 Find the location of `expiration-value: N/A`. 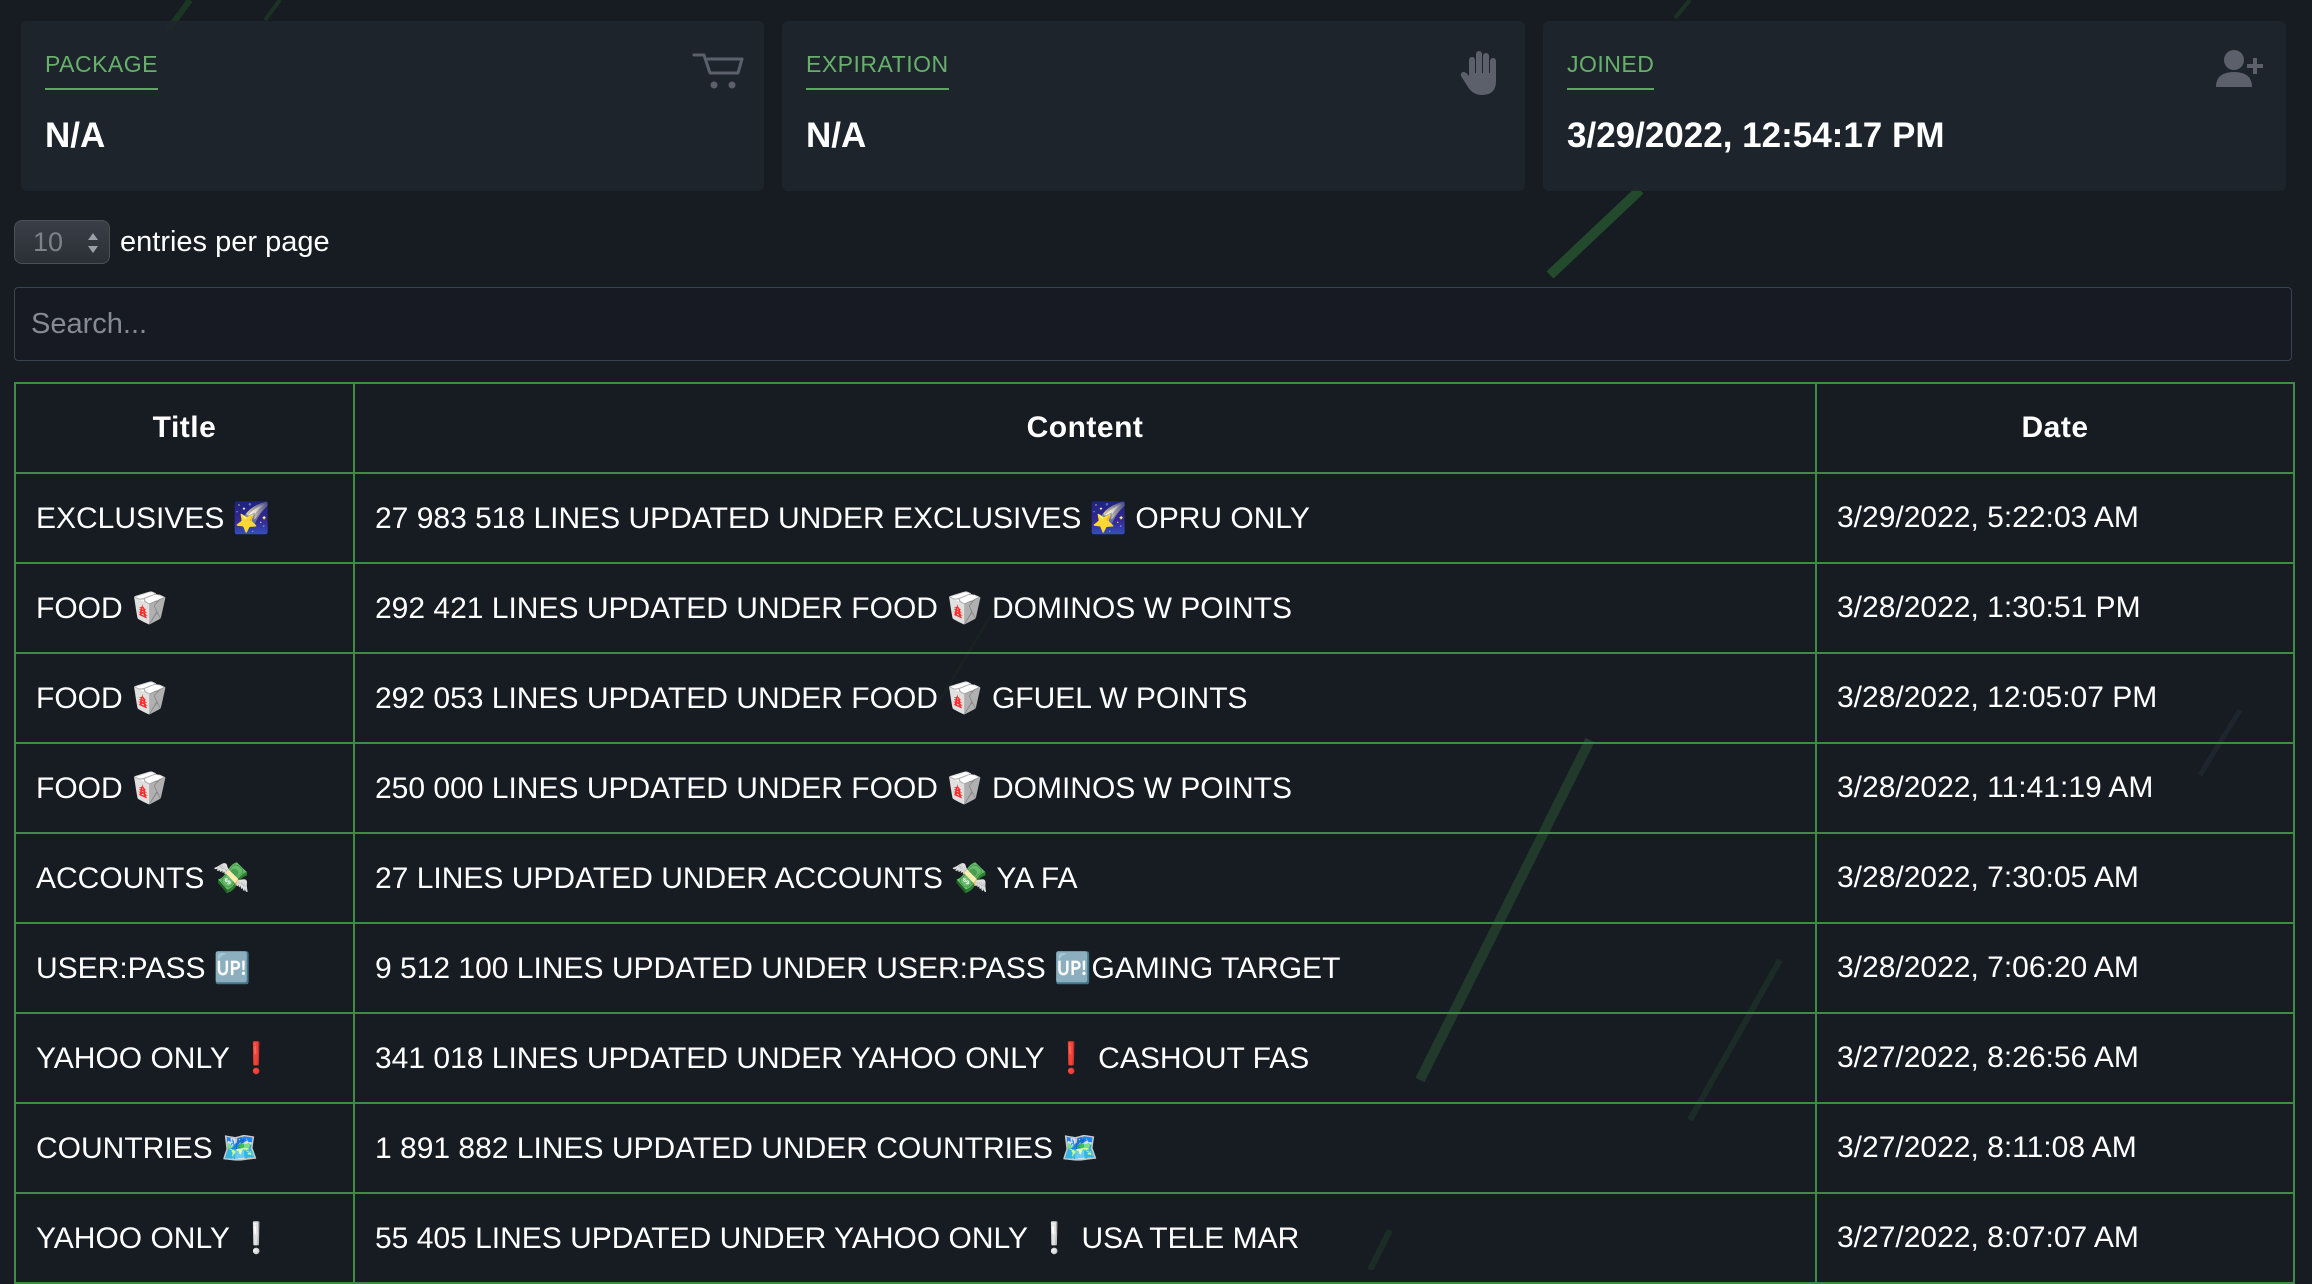

expiration-value: N/A is located at coordinates (836, 135).